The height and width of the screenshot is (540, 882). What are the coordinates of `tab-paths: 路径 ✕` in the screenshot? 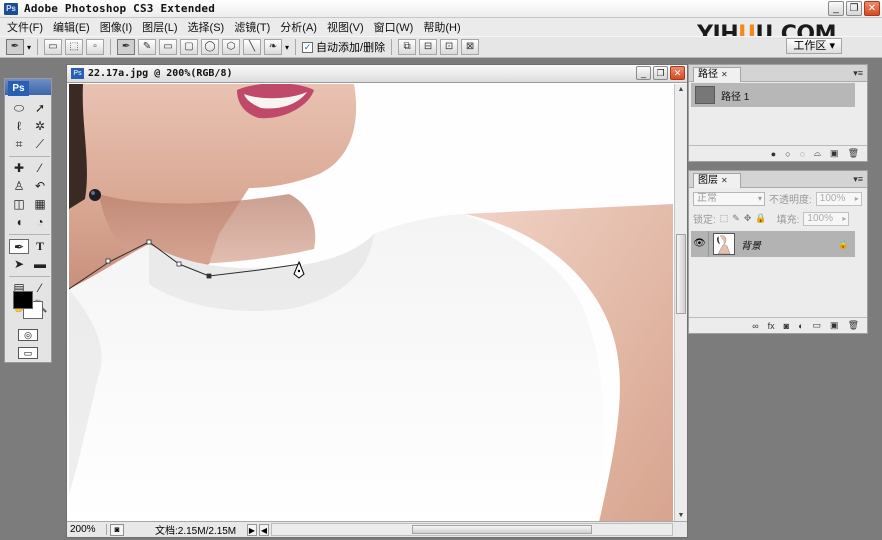 It's located at (717, 74).